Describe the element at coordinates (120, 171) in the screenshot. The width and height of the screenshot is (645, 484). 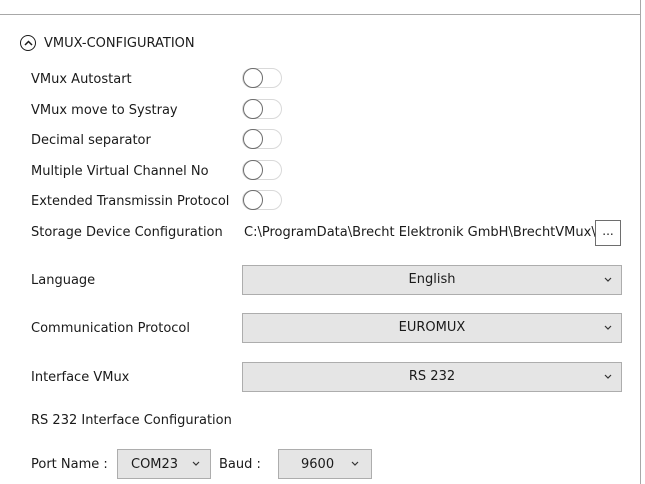
I see `multiple-virtual-channel-label: Multiple Virtual Channel No` at that location.